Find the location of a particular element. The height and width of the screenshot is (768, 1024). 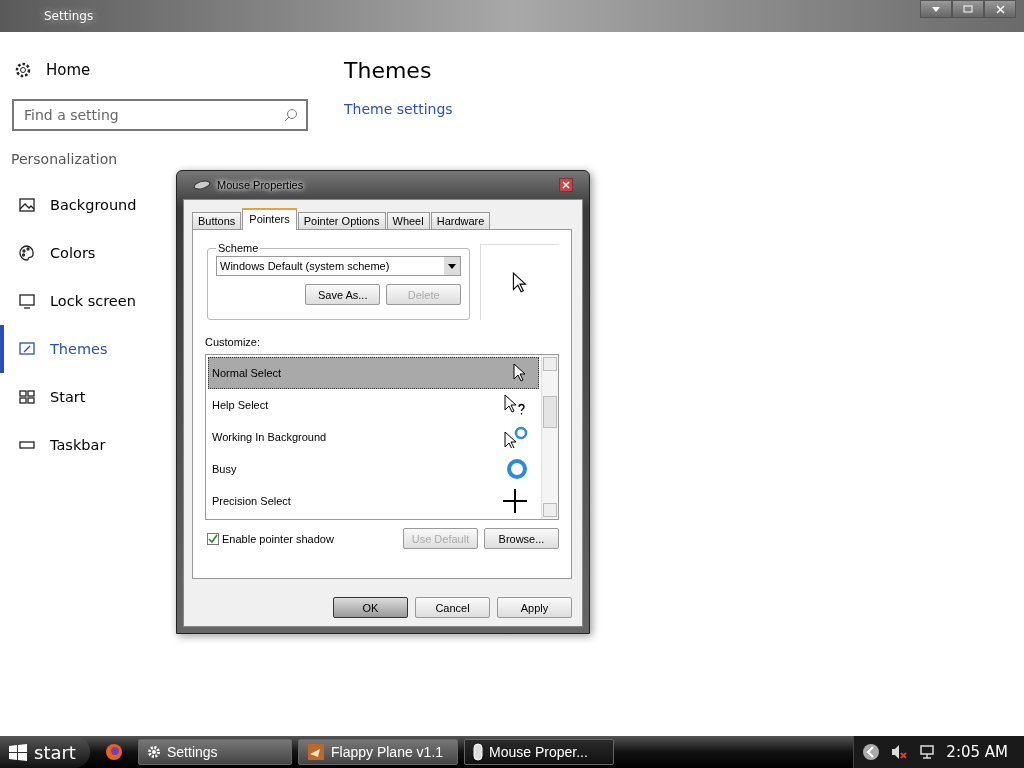

grid-icon is located at coordinates (27, 397).